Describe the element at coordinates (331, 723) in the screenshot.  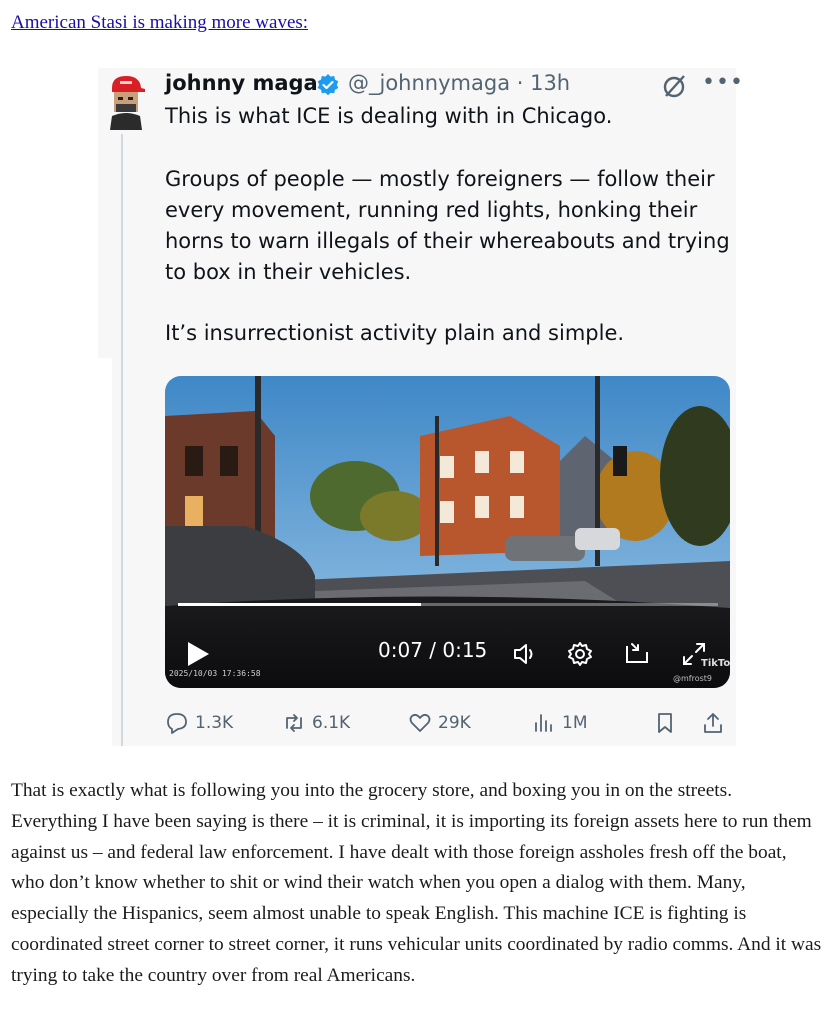
I see `repost-count: 6.1K` at that location.